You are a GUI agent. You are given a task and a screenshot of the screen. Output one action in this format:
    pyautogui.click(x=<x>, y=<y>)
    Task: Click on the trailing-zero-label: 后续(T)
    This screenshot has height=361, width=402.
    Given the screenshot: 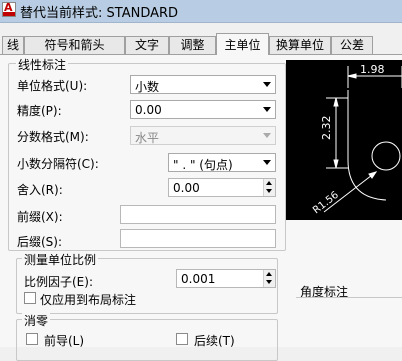 What is the action you would take?
    pyautogui.click(x=214, y=341)
    